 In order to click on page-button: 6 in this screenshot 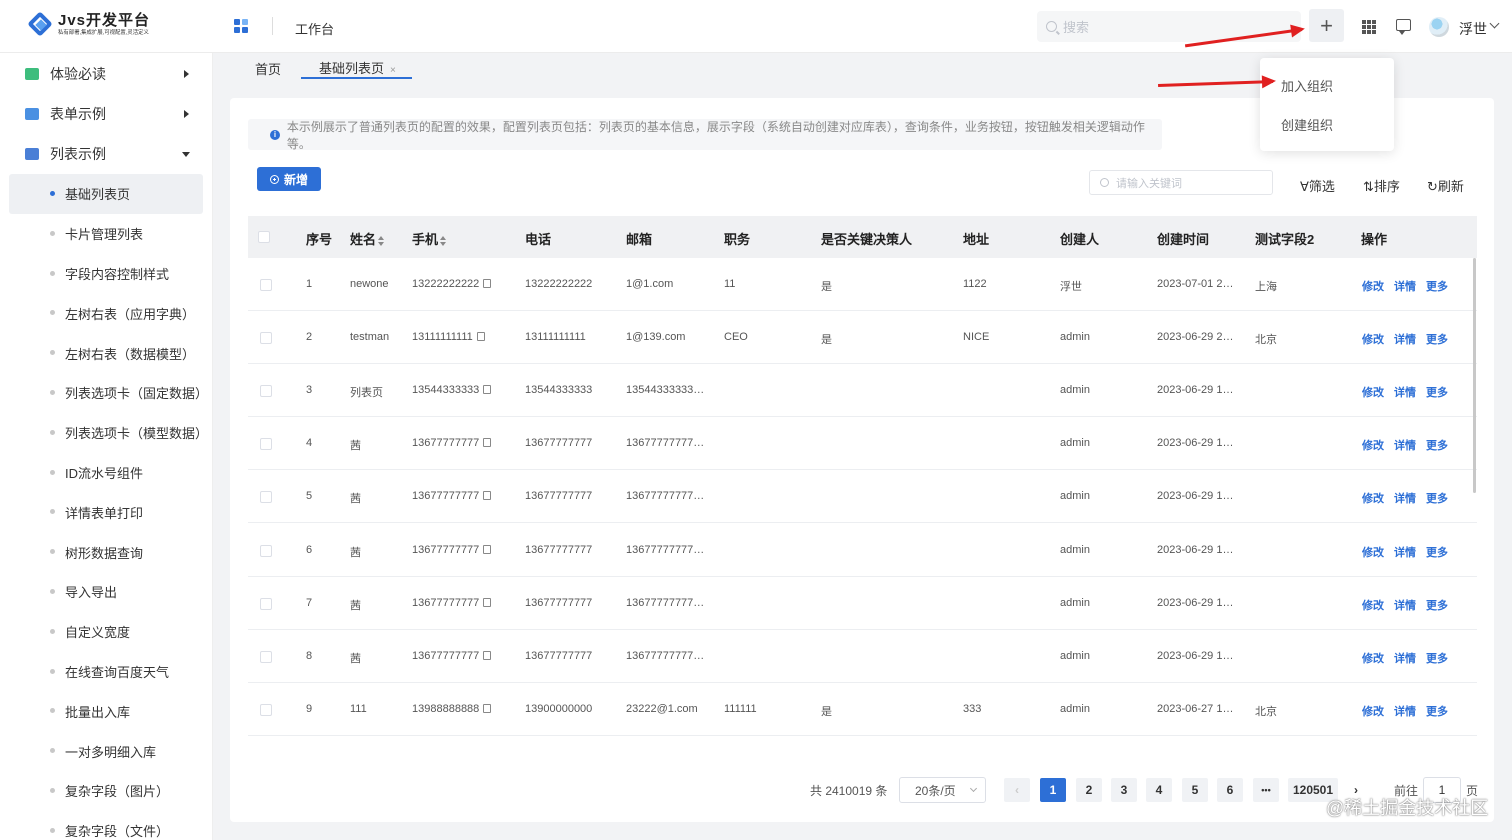, I will do `click(1230, 790)`.